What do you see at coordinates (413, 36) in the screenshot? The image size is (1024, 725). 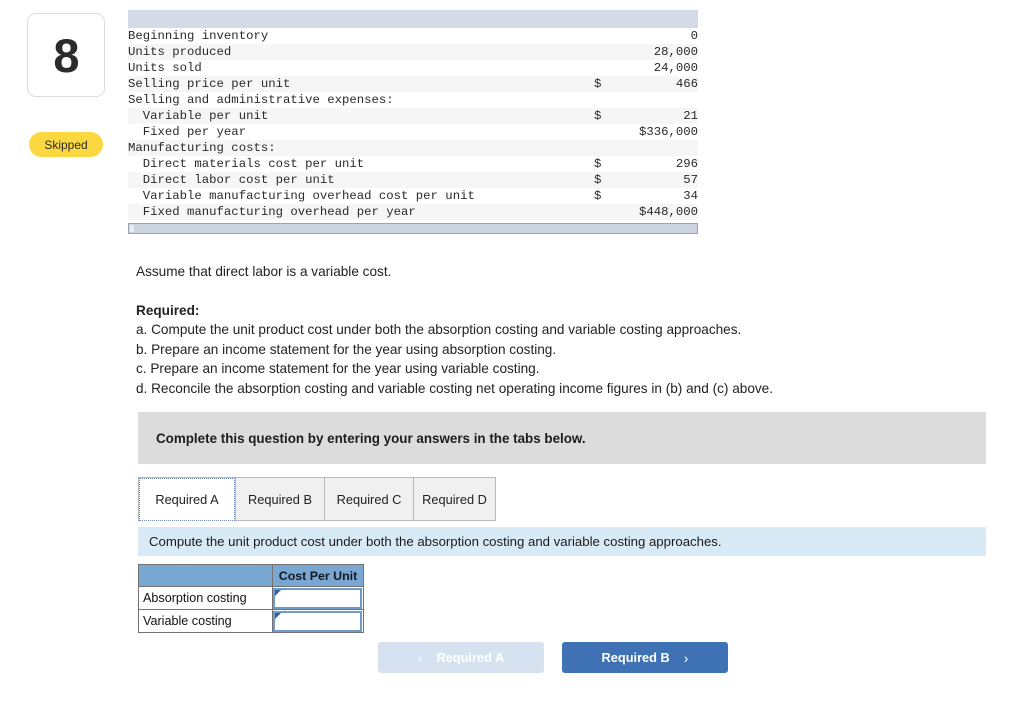 I see `data-table-row: Beginning inventory 0` at bounding box center [413, 36].